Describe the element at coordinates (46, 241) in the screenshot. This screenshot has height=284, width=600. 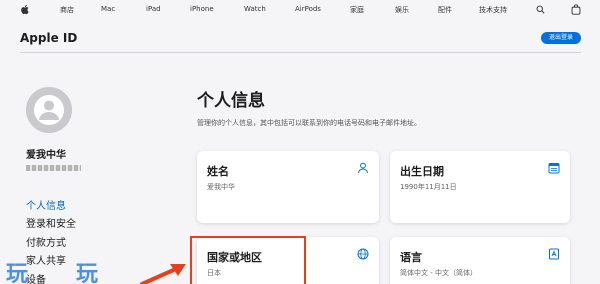
I see `sidebar-item-payment: 付款方式` at that location.